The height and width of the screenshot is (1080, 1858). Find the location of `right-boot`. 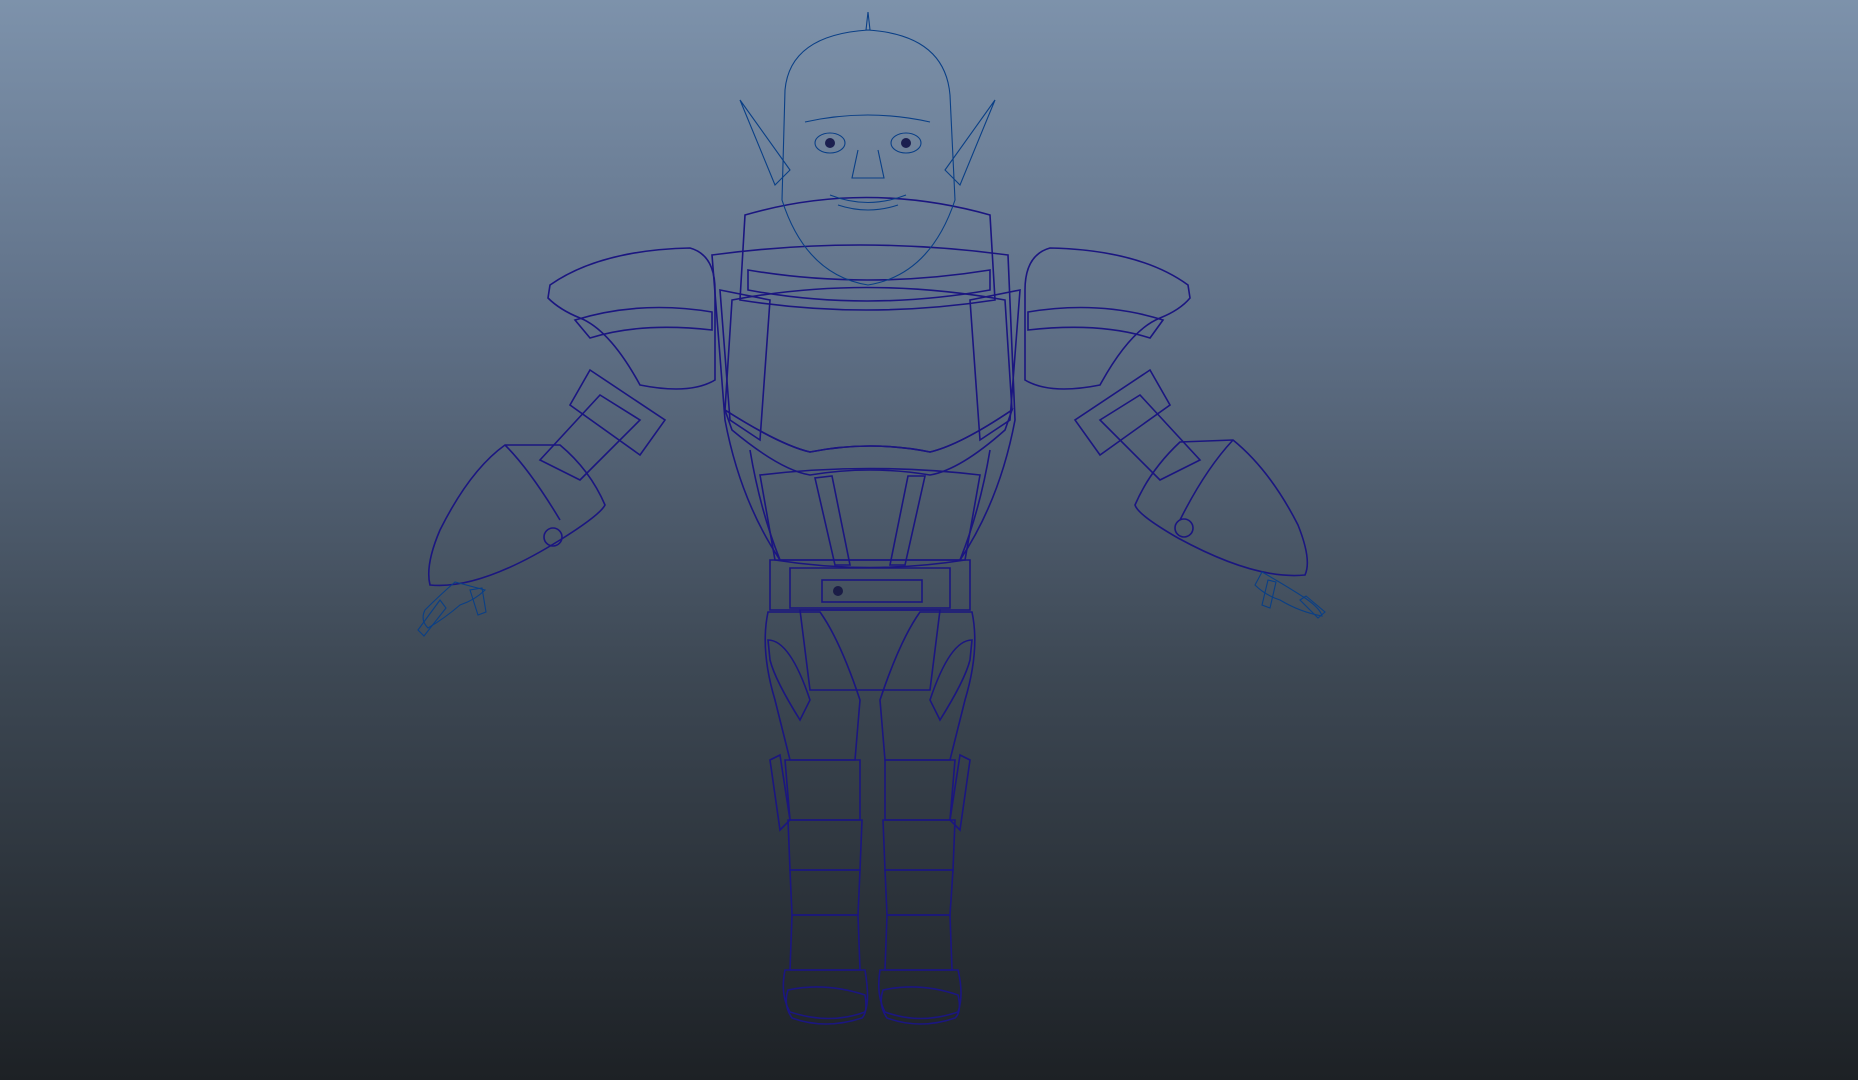

right-boot is located at coordinates (920, 994).